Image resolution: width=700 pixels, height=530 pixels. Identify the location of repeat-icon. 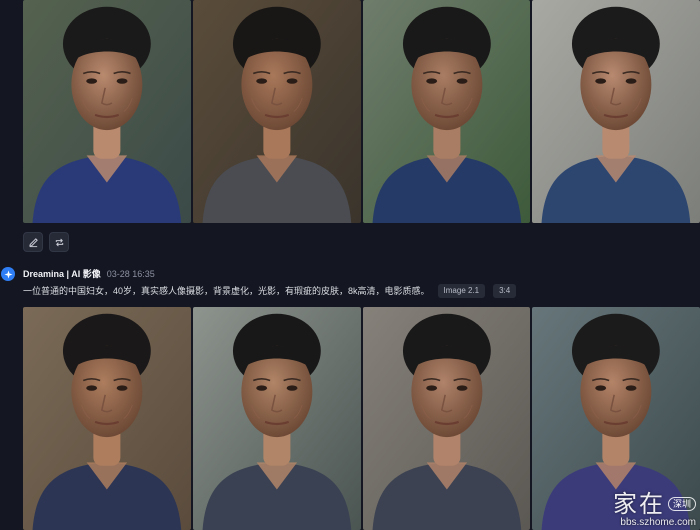
(59, 242).